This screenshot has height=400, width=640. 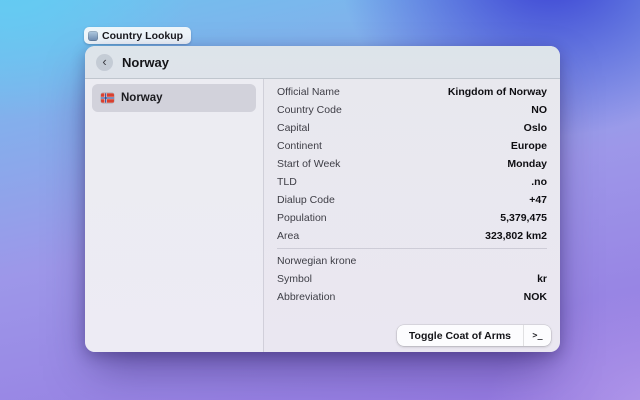 I want to click on detail-label: Start of Week, so click(x=309, y=164).